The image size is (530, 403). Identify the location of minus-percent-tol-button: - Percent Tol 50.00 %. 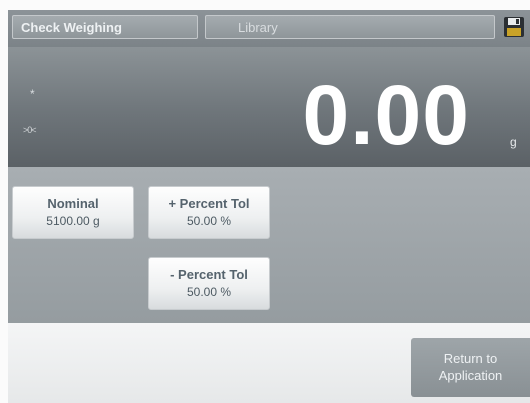
(209, 283).